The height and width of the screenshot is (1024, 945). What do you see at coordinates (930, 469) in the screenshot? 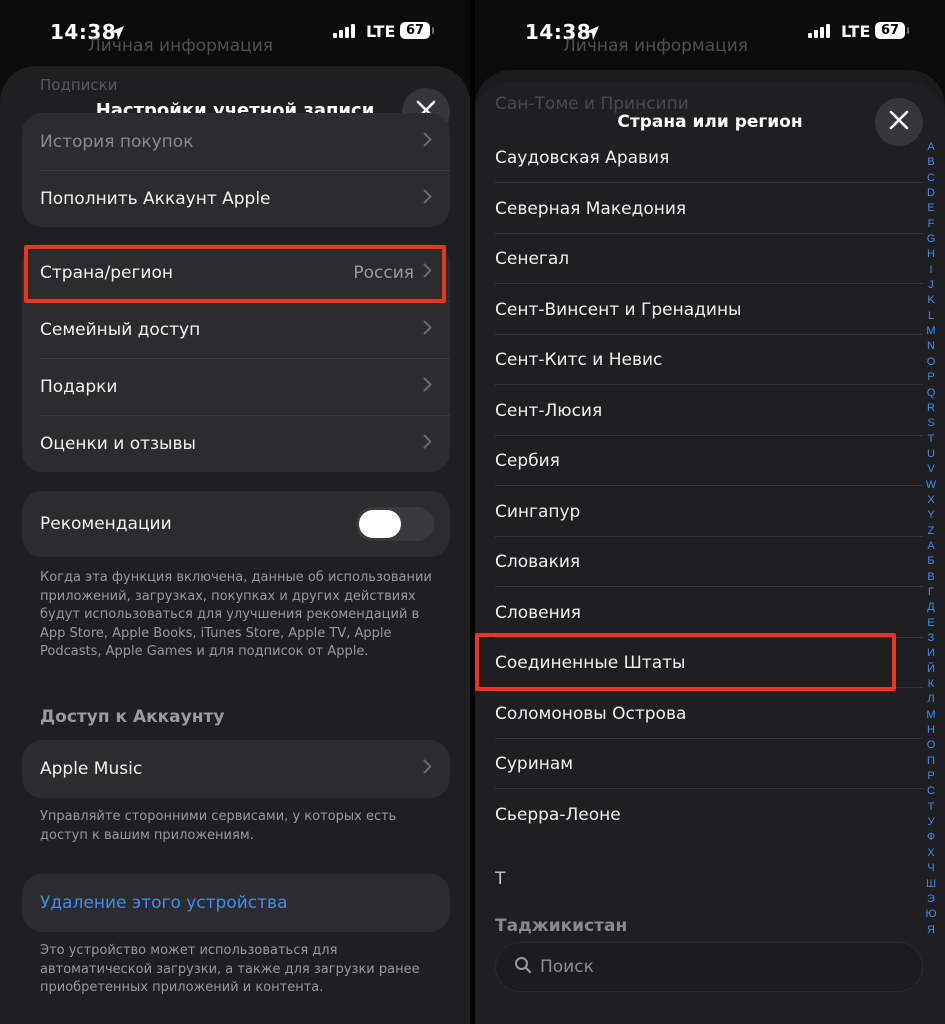
I see `index-letter: V` at bounding box center [930, 469].